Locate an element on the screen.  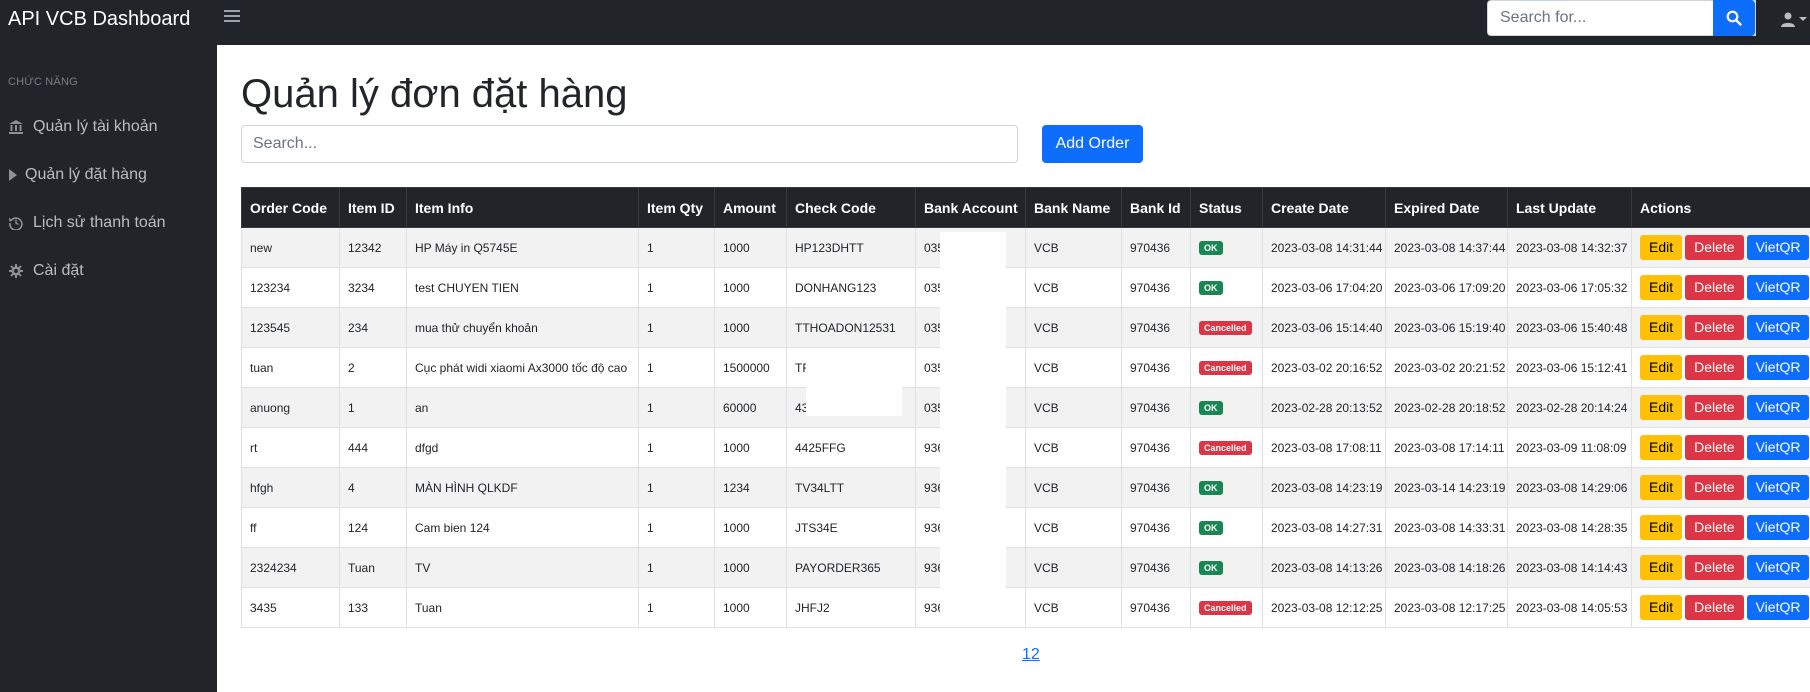
column-header: Item ID is located at coordinates (373, 207).